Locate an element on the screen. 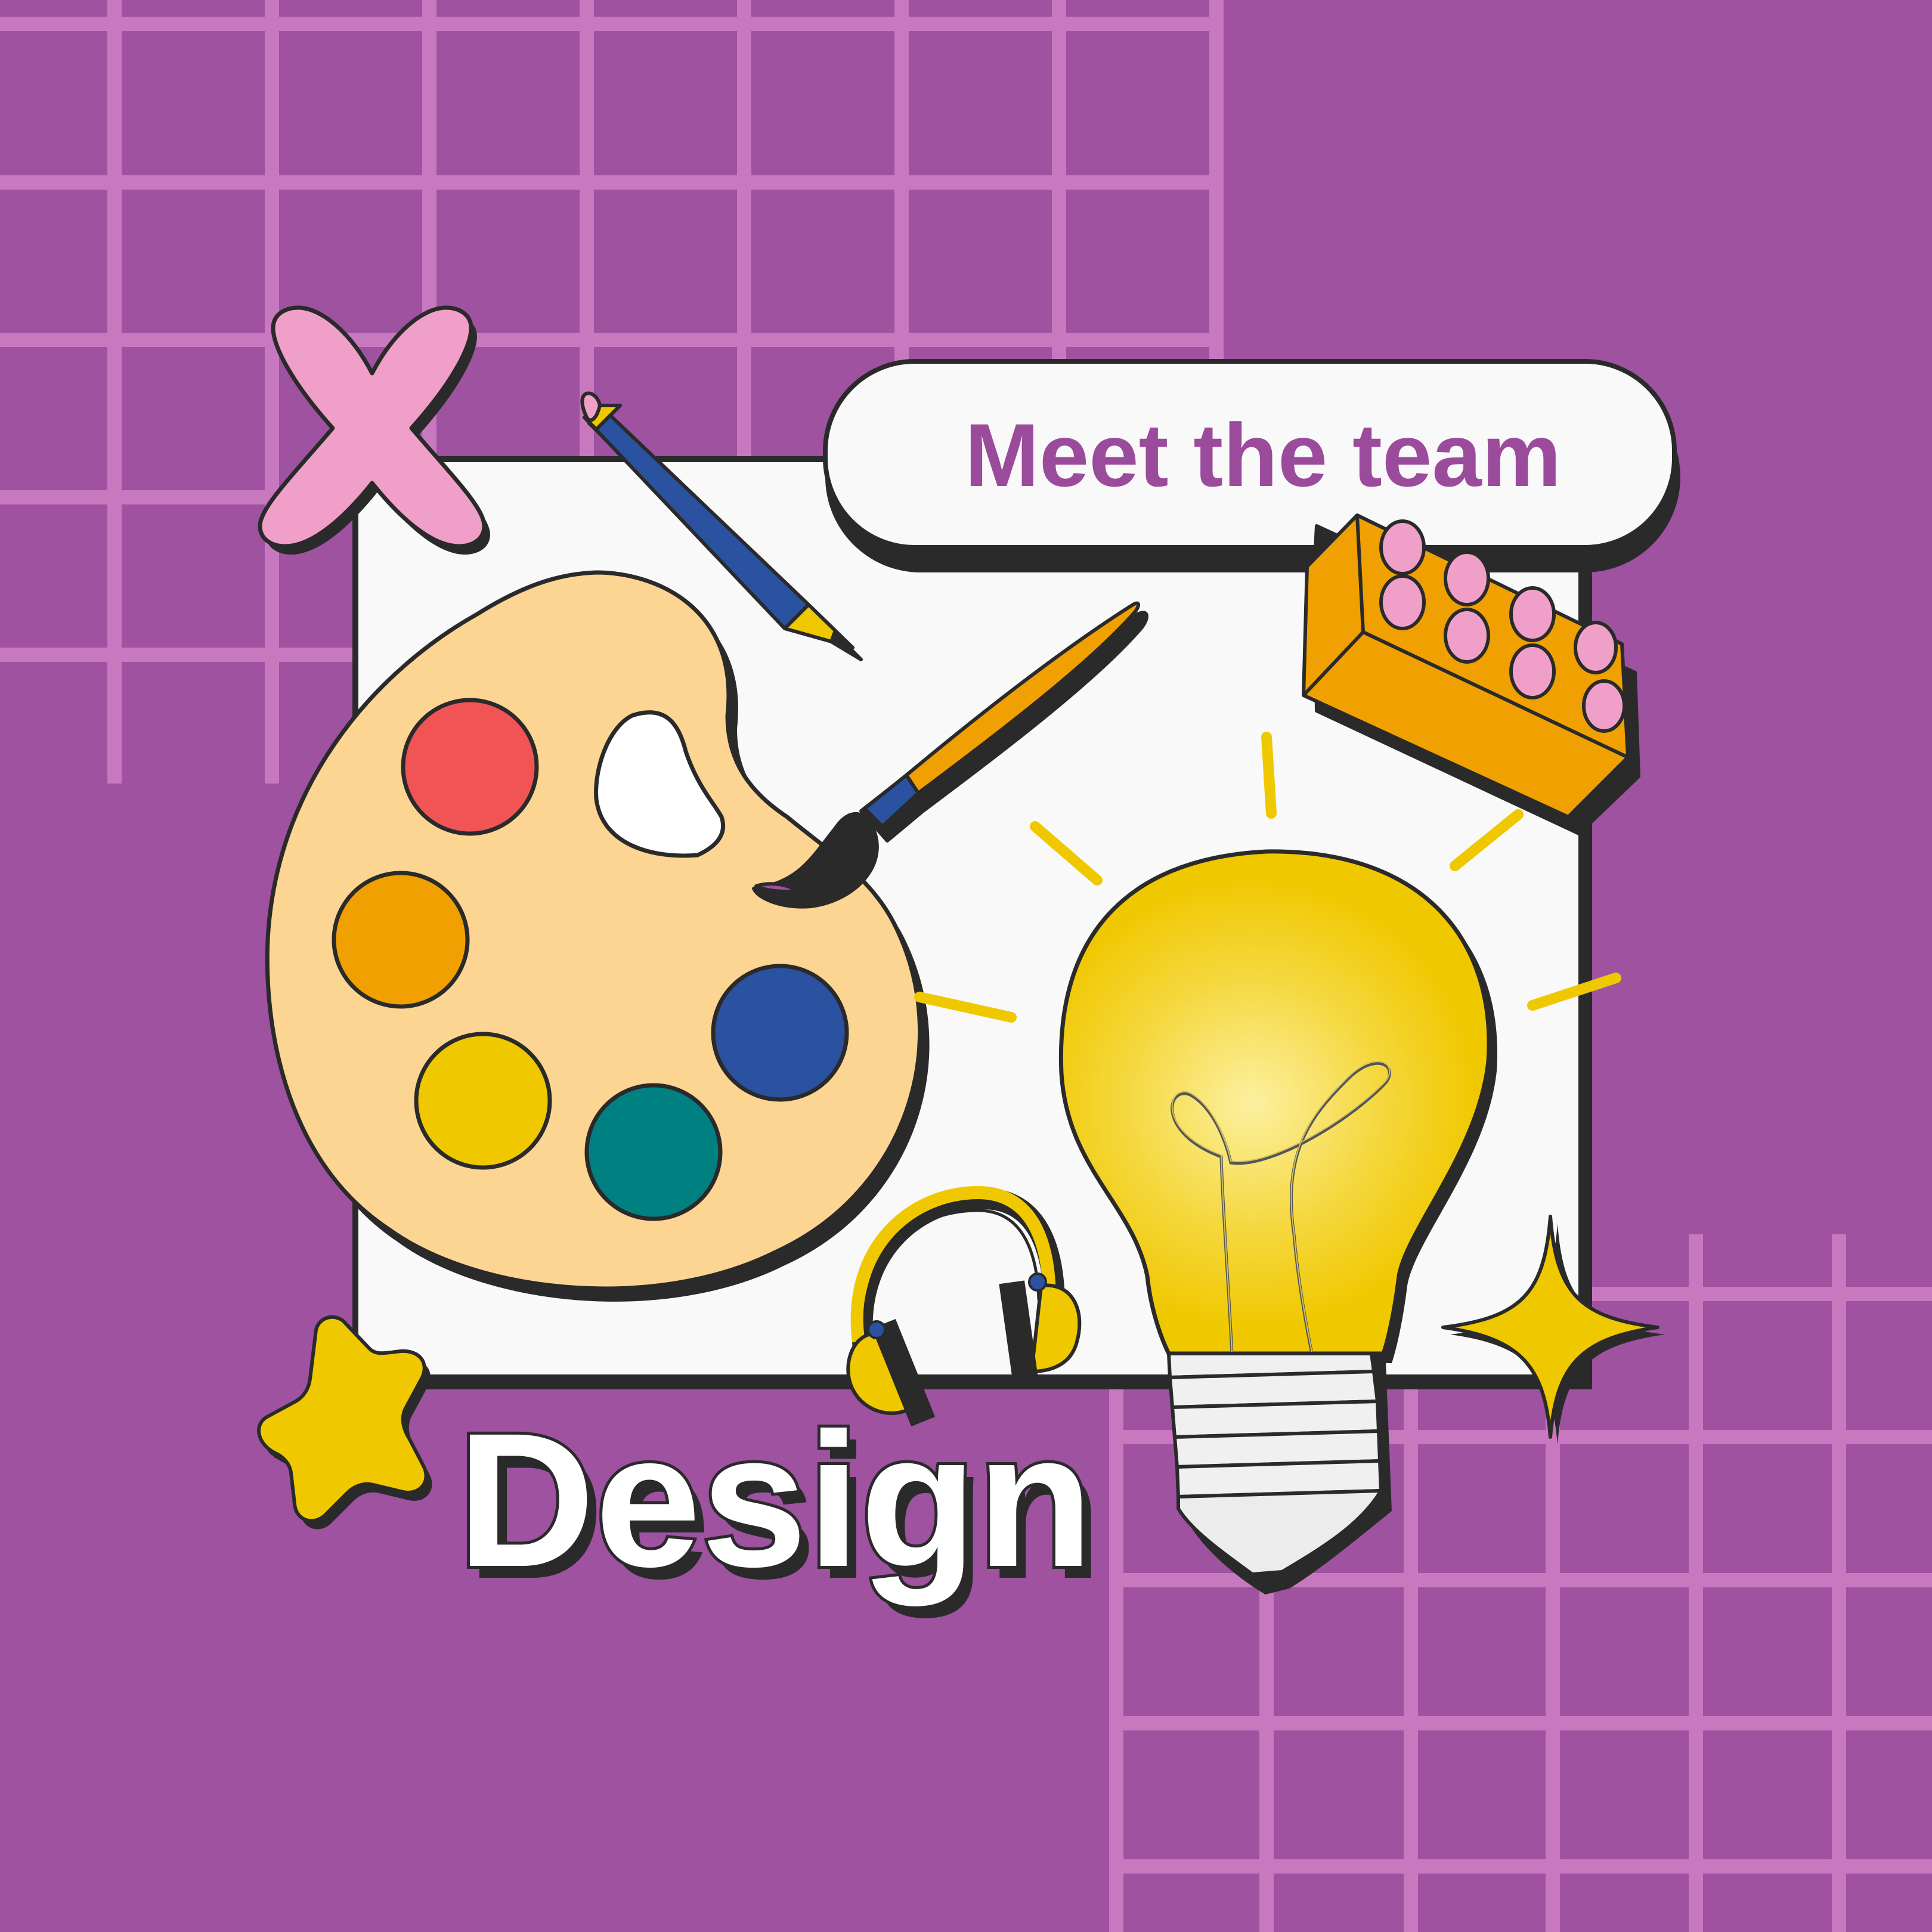 The width and height of the screenshot is (1932, 1932). paint-swatch-red is located at coordinates (470, 767).